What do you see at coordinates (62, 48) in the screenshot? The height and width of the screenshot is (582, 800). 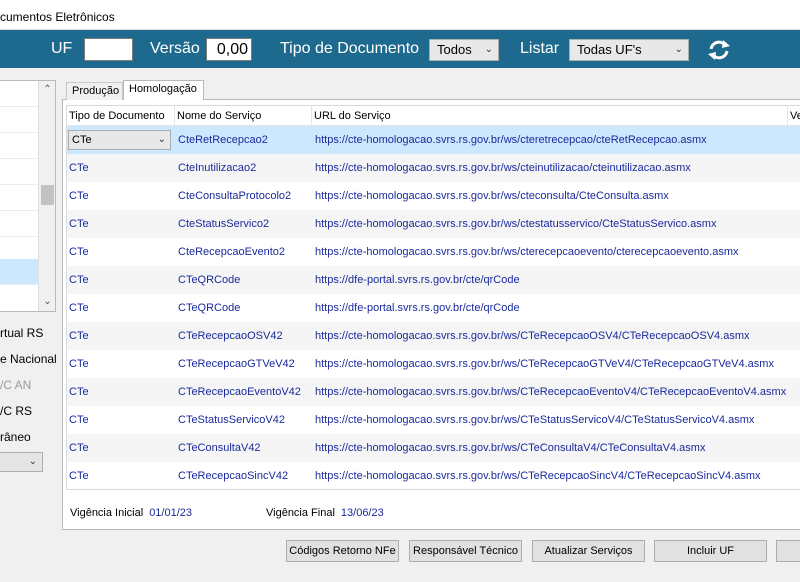 I see `uf-label: UF` at bounding box center [62, 48].